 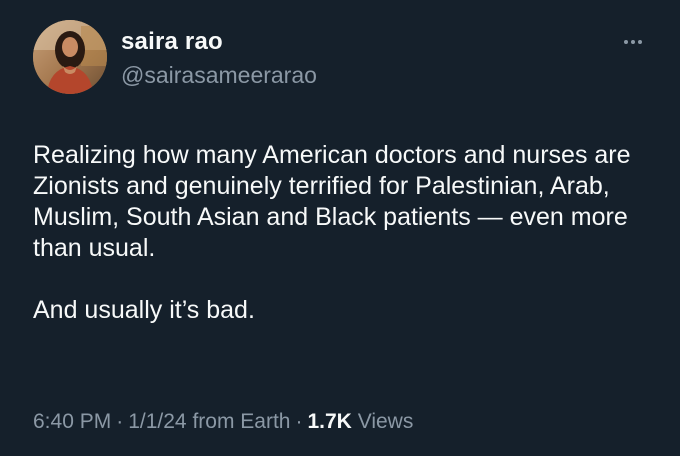 What do you see at coordinates (385, 421) in the screenshot?
I see `views-label: Views` at bounding box center [385, 421].